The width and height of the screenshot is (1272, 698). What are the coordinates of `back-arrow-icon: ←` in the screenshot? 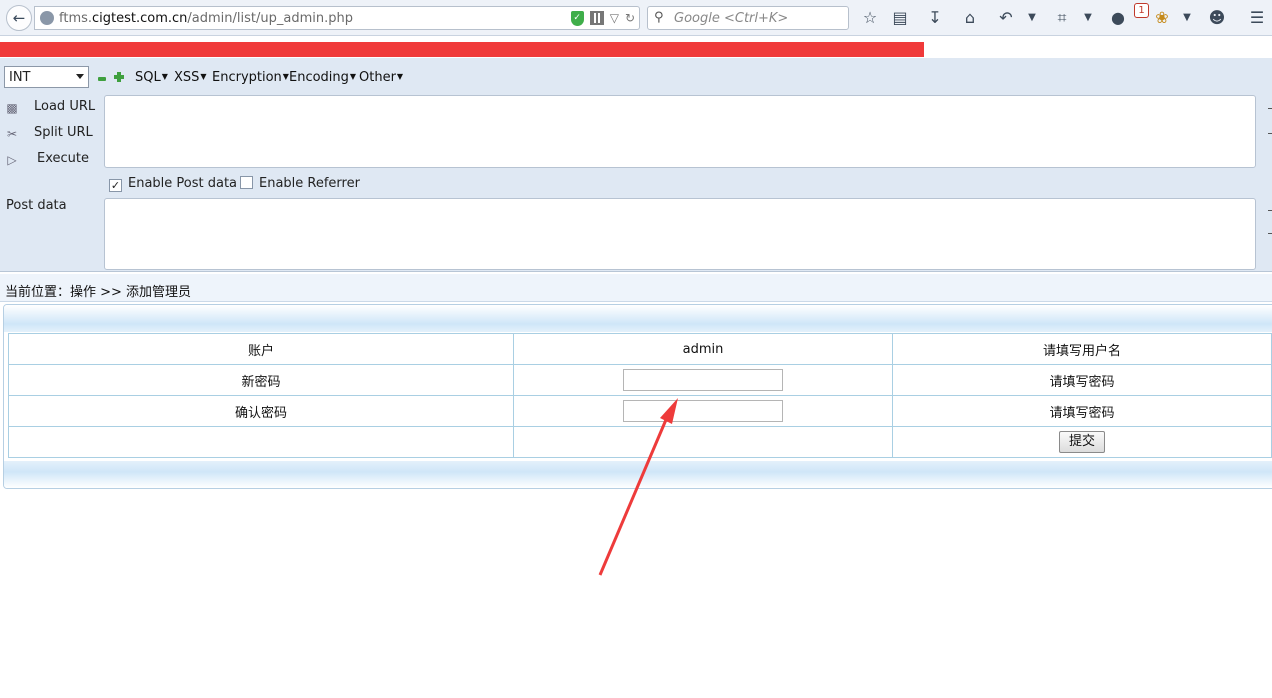 It's located at (19, 18).